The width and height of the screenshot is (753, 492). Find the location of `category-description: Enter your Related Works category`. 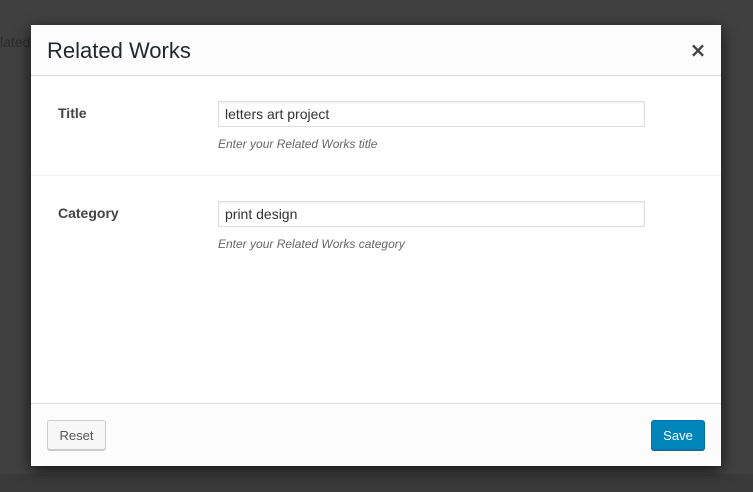

category-description: Enter your Related Works category is located at coordinates (311, 244).